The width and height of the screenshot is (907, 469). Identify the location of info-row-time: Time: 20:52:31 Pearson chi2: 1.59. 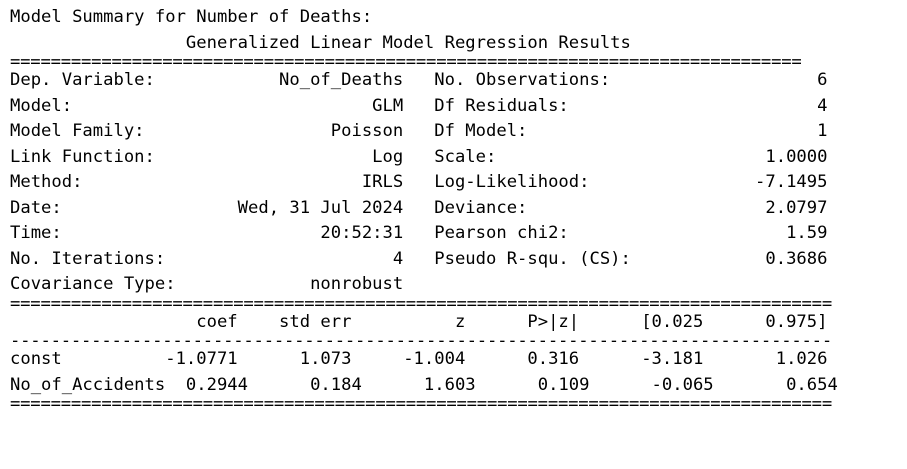
(419, 233).